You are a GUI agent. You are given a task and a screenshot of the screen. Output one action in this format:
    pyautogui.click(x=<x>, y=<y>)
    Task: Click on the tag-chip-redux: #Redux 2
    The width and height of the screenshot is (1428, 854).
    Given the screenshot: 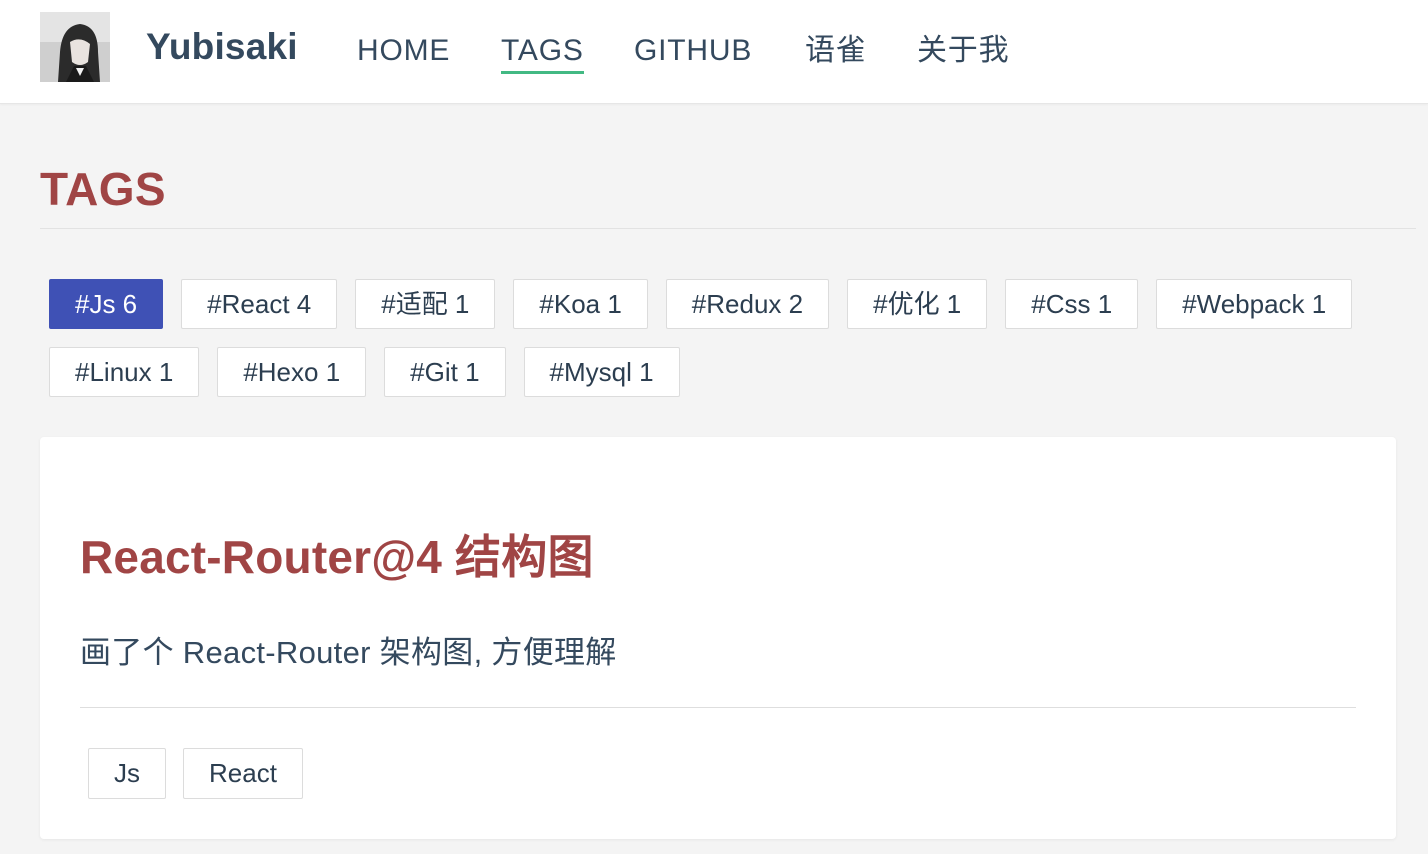 What is the action you would take?
    pyautogui.click(x=747, y=304)
    